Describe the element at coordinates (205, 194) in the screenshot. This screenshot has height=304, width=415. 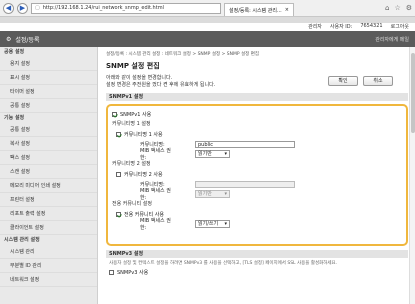
I see `comm2-mib-value: 읽기만` at that location.